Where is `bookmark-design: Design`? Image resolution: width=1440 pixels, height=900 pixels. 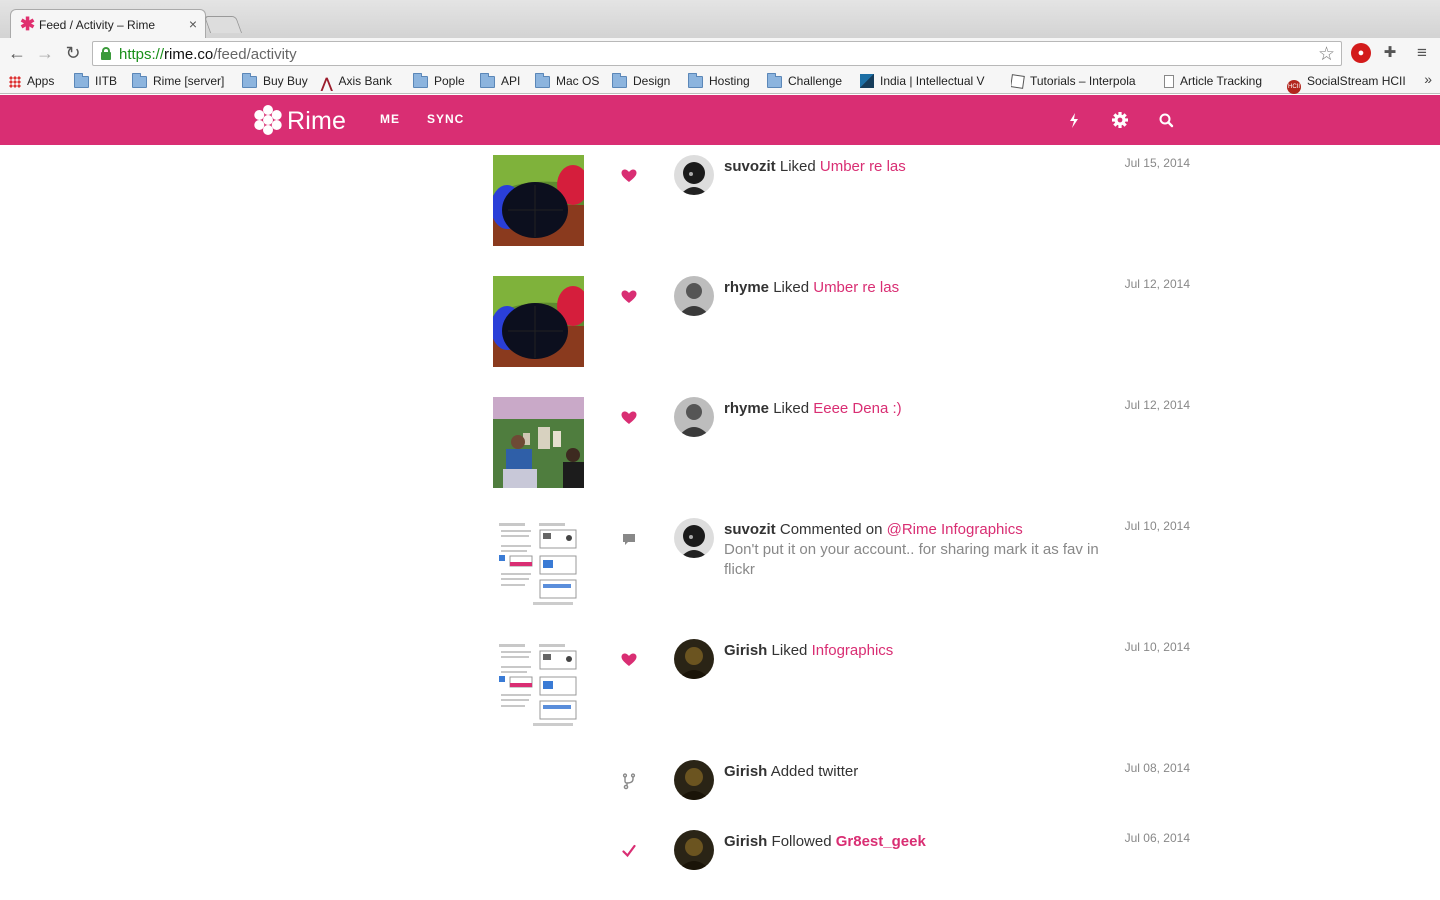 bookmark-design: Design is located at coordinates (641, 81).